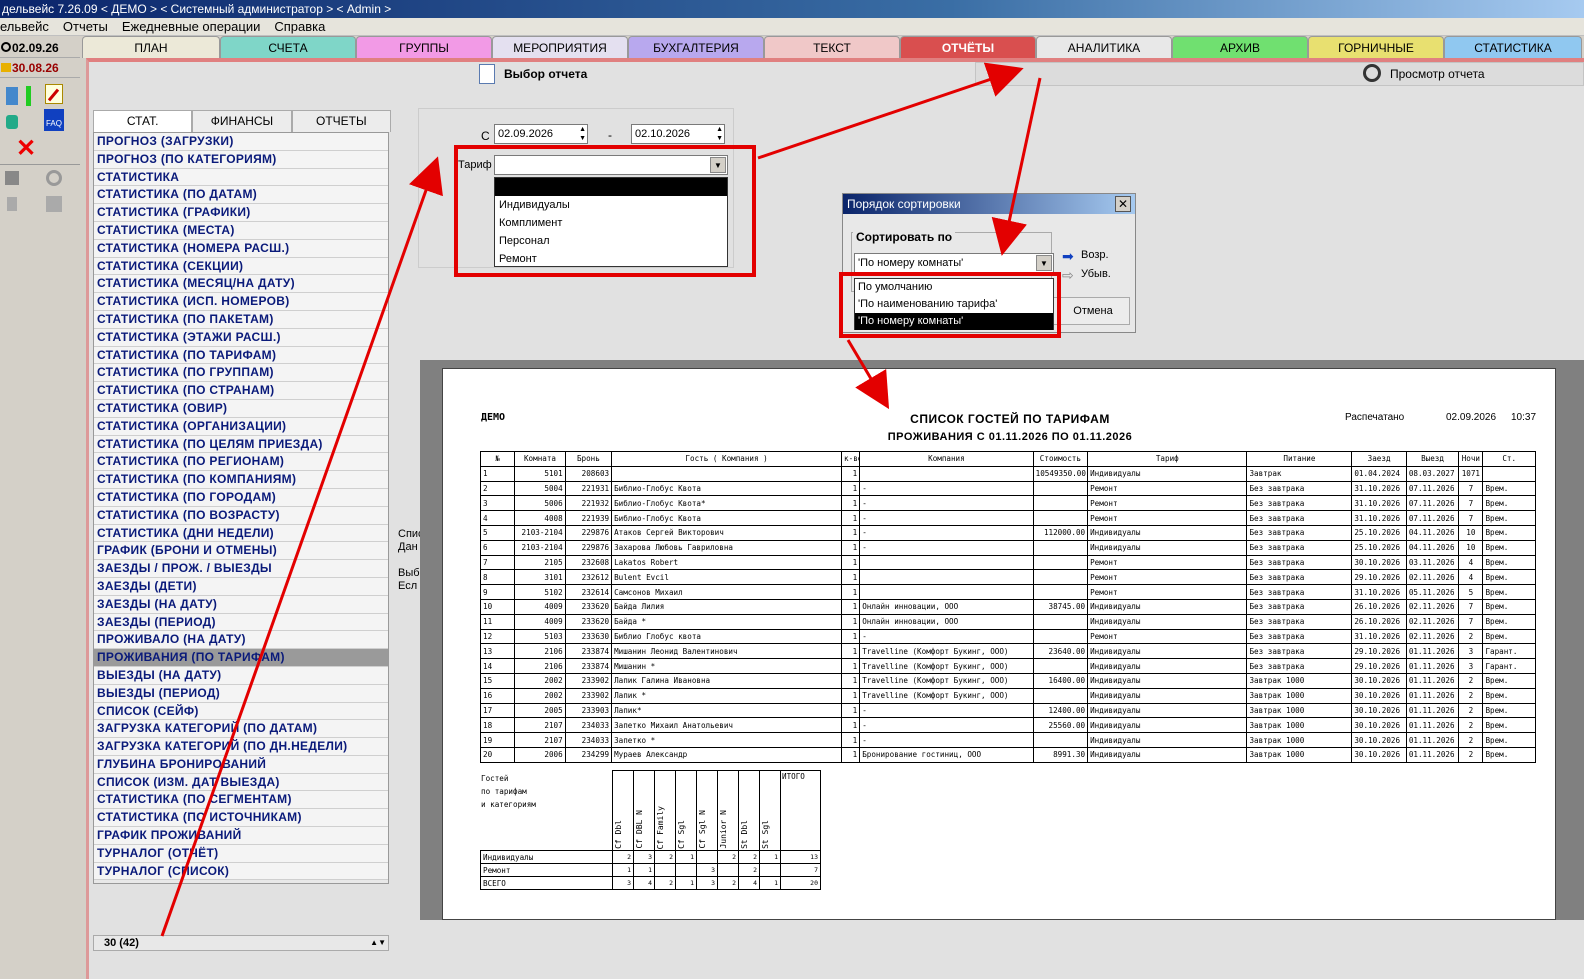 The height and width of the screenshot is (979, 1584). Describe the element at coordinates (301, 546) in the screenshot. I see `arrow-to-tarif` at that location.